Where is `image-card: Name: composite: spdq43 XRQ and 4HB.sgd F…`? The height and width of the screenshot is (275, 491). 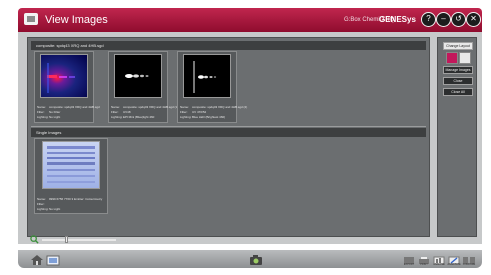 image-card: Name: composite: spdq43 XRQ and 4HB.sgd F… is located at coordinates (67, 87).